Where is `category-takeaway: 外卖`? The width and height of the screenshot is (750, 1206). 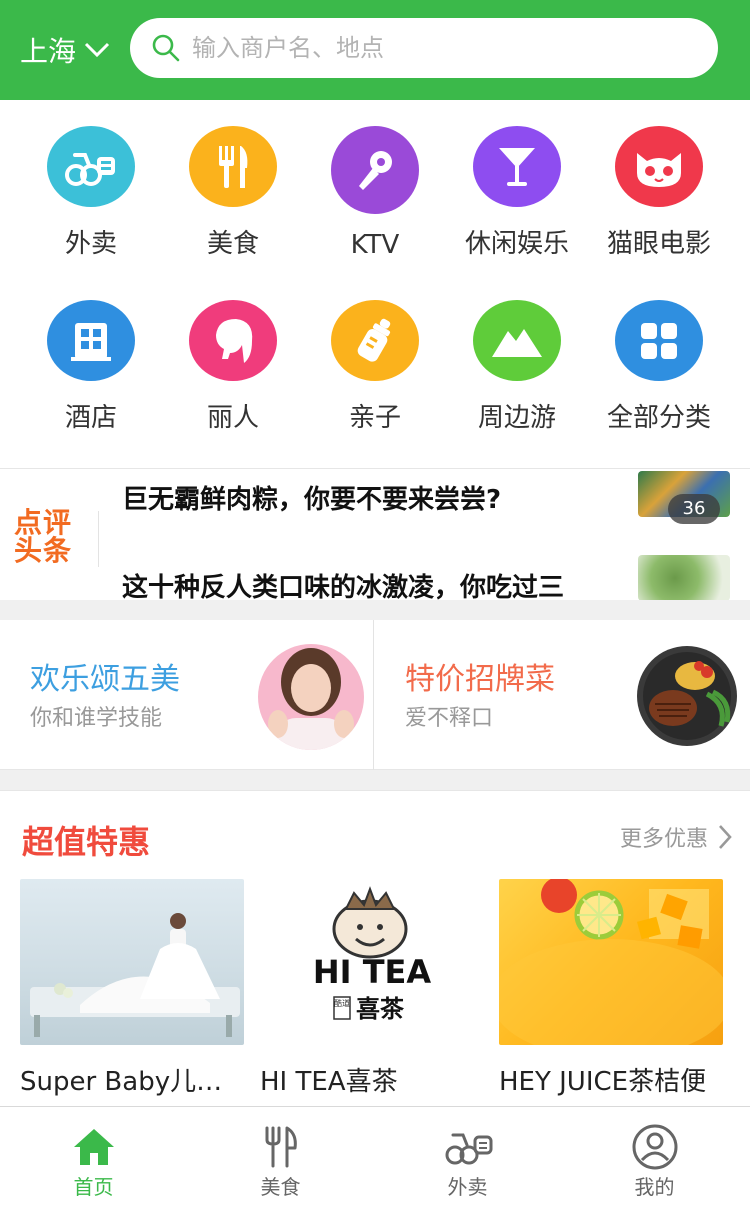
category-takeaway: 外卖 is located at coordinates (91, 180).